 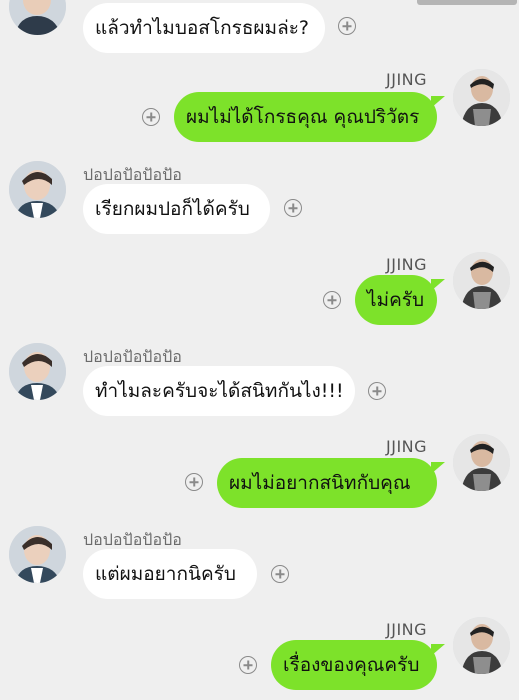 I want to click on message-text: เรียกผมปอก็ได้ครับ, so click(x=172, y=209).